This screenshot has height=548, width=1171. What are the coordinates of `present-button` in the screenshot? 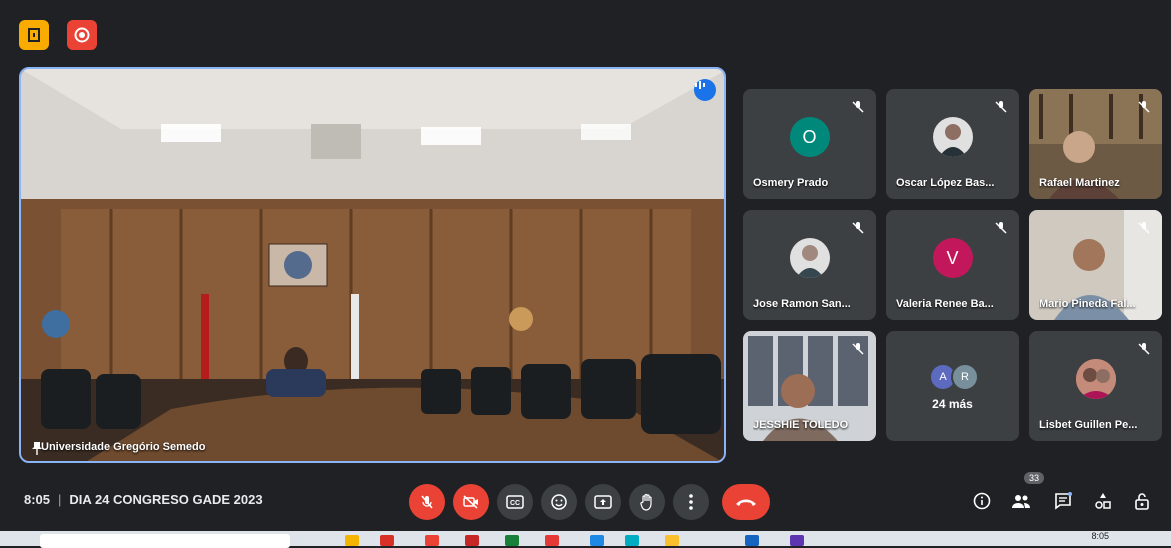 It's located at (603, 502).